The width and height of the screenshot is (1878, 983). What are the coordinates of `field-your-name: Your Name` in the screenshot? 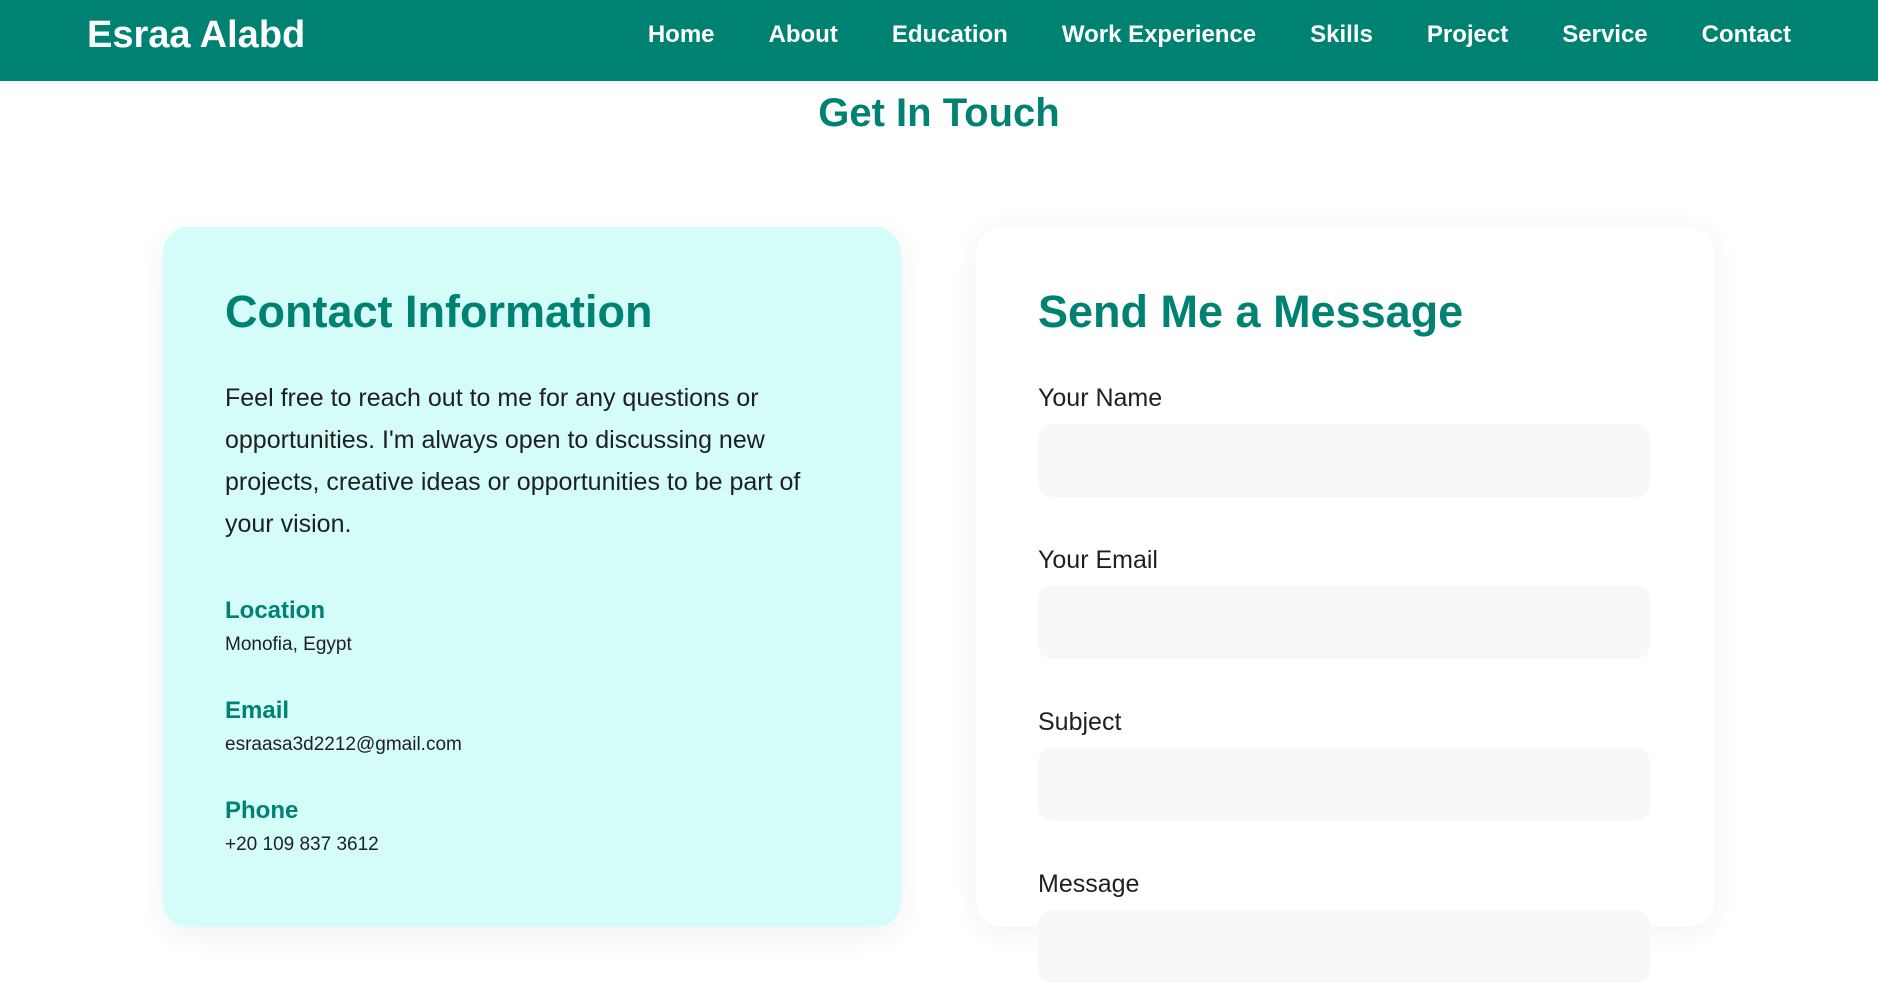 It's located at (1345, 440).